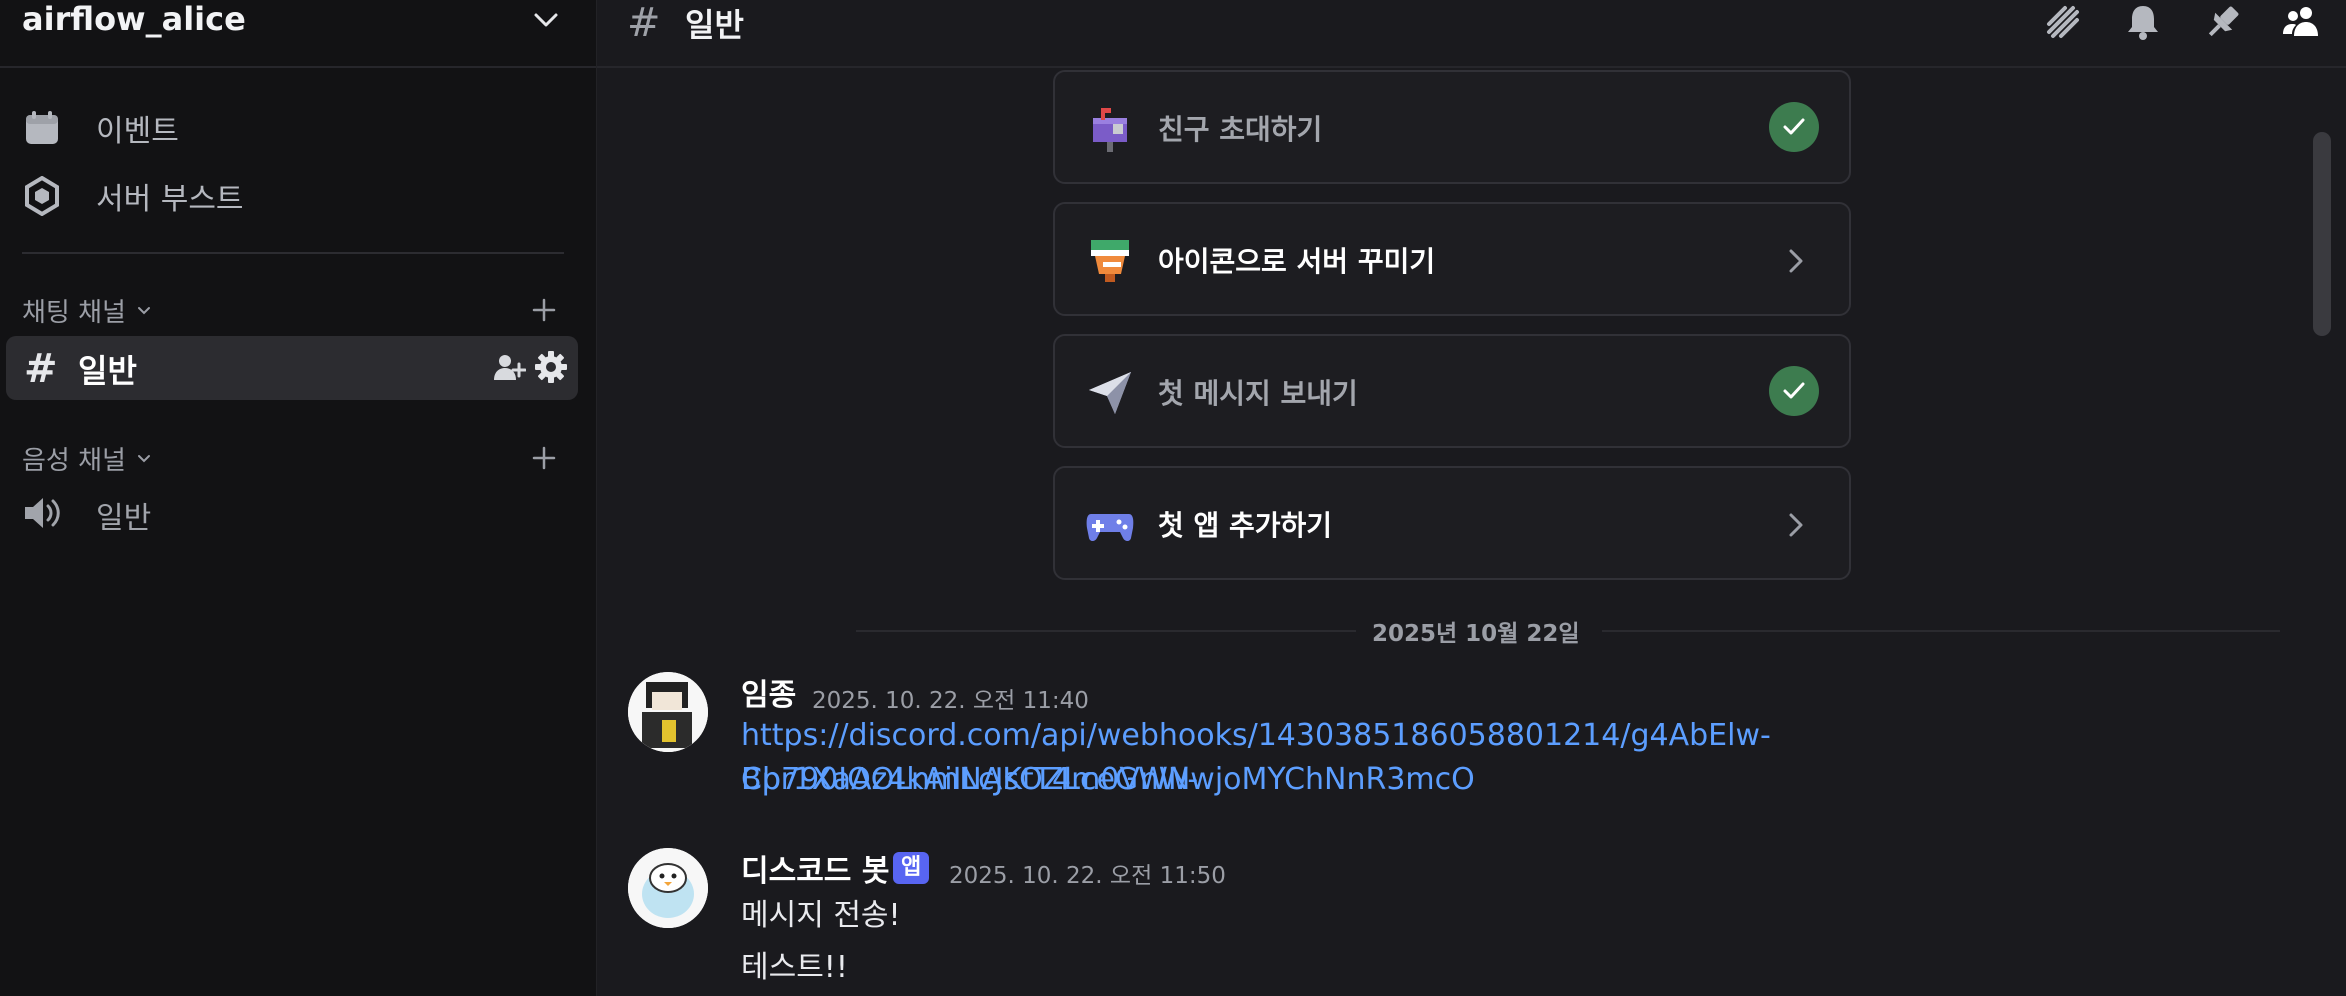 This screenshot has width=2346, height=996. Describe the element at coordinates (2301, 22) in the screenshot. I see `members-icon` at that location.